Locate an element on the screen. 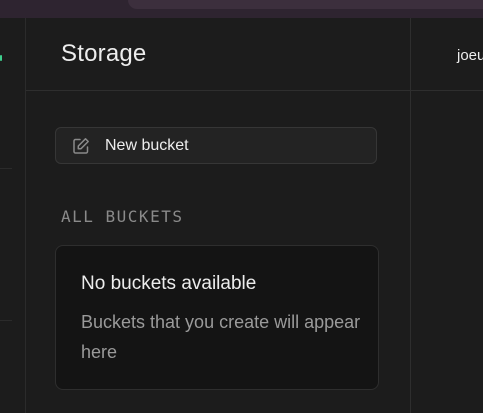  top-strip-tab is located at coordinates (305, 4).